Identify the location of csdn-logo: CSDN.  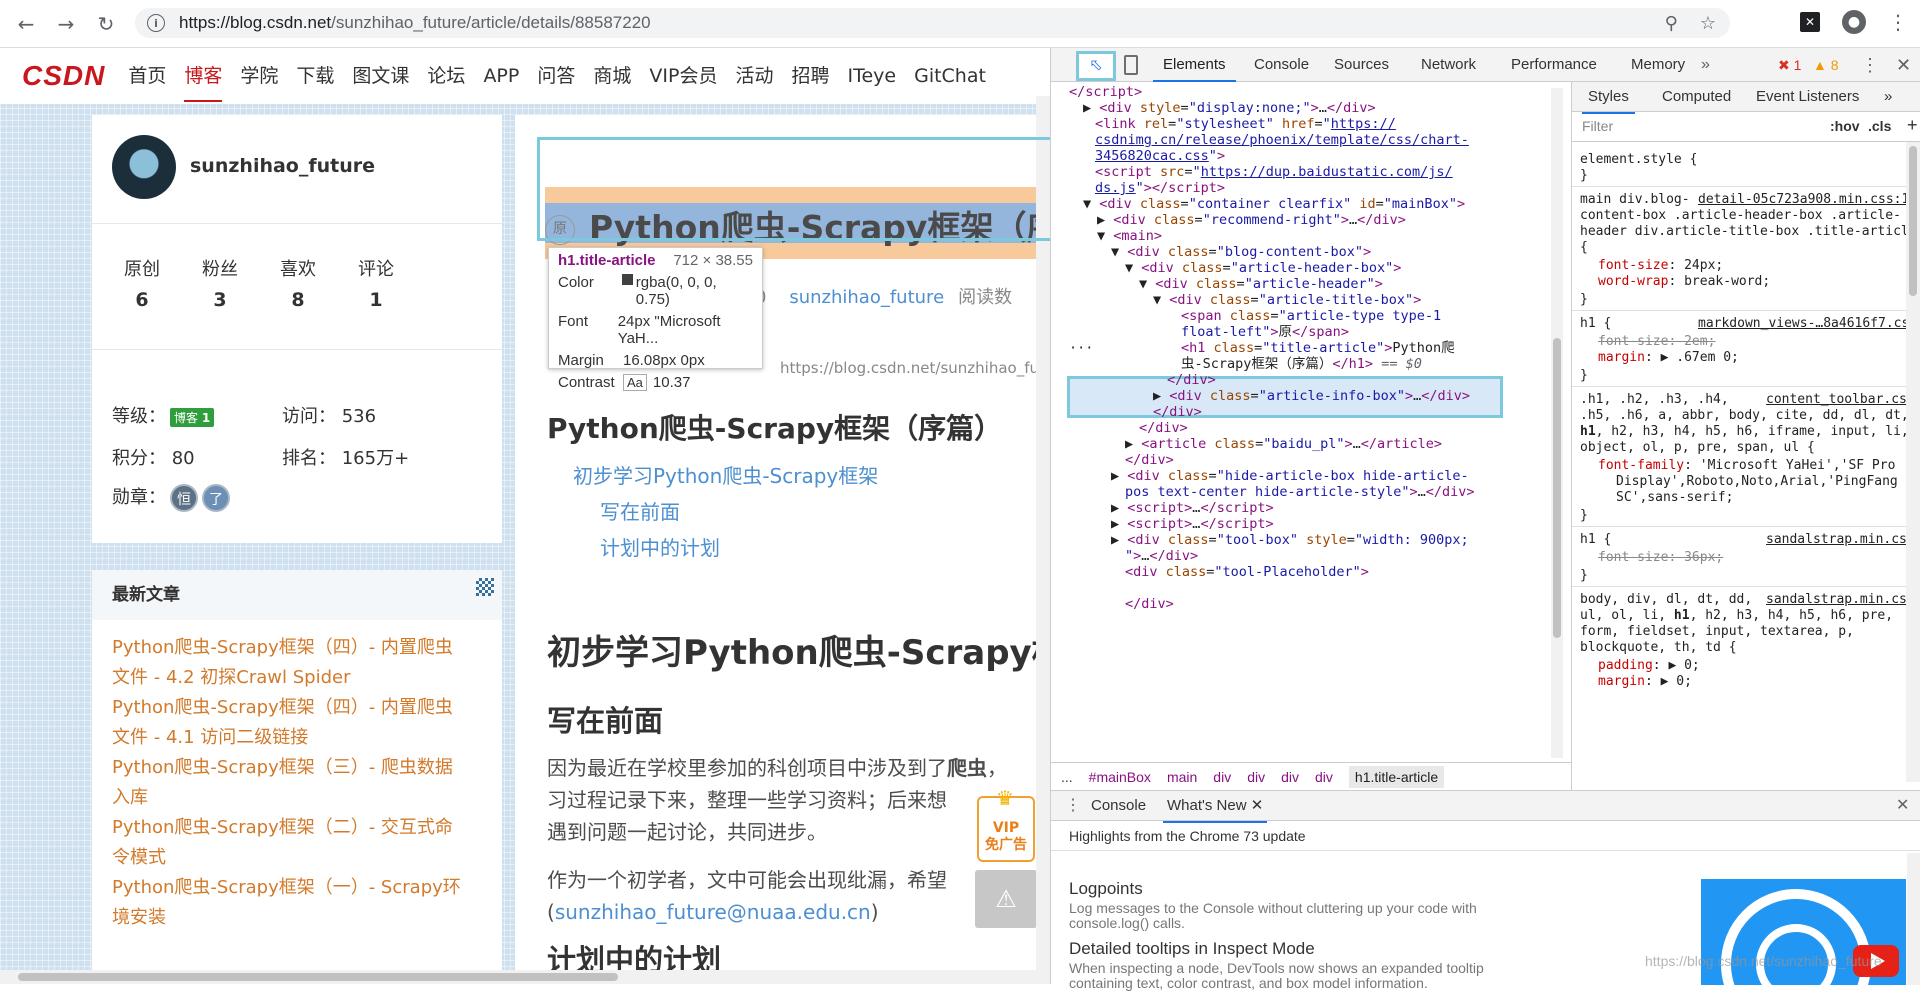
(63, 76).